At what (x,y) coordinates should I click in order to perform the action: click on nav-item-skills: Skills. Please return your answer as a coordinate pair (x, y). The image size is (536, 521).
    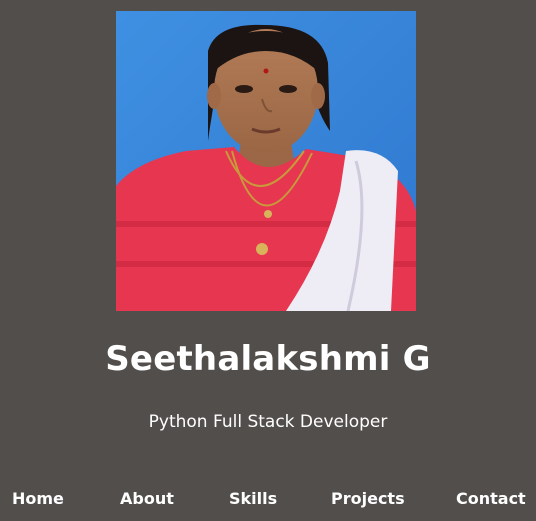
    Looking at the image, I should click on (253, 499).